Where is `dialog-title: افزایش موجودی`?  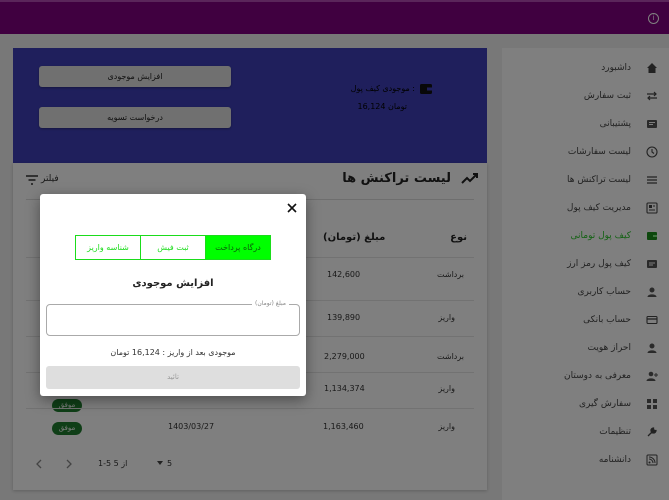
dialog-title: افزایش موجودی is located at coordinates (173, 283).